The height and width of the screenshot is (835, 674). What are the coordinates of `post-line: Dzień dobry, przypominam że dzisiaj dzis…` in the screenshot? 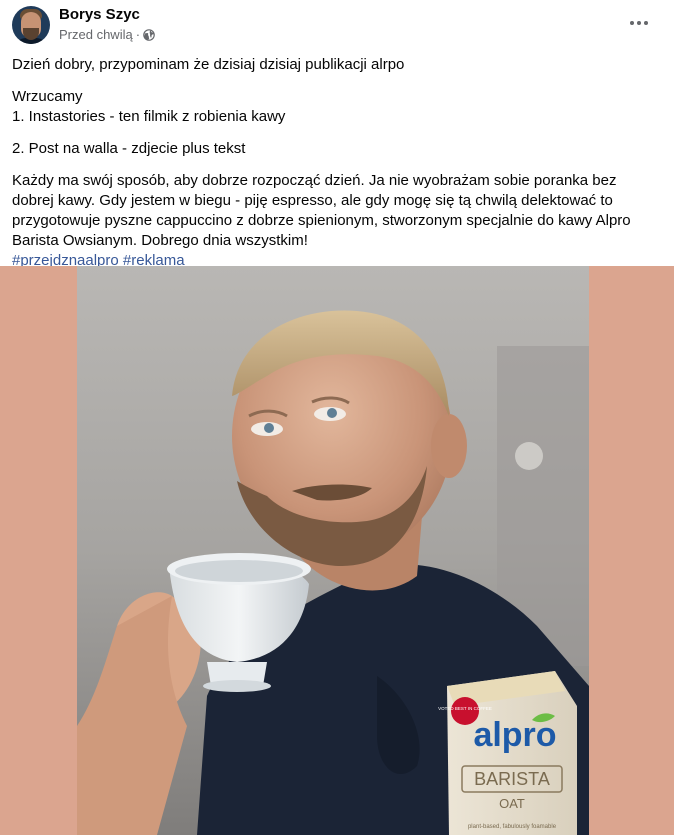 It's located at (208, 64).